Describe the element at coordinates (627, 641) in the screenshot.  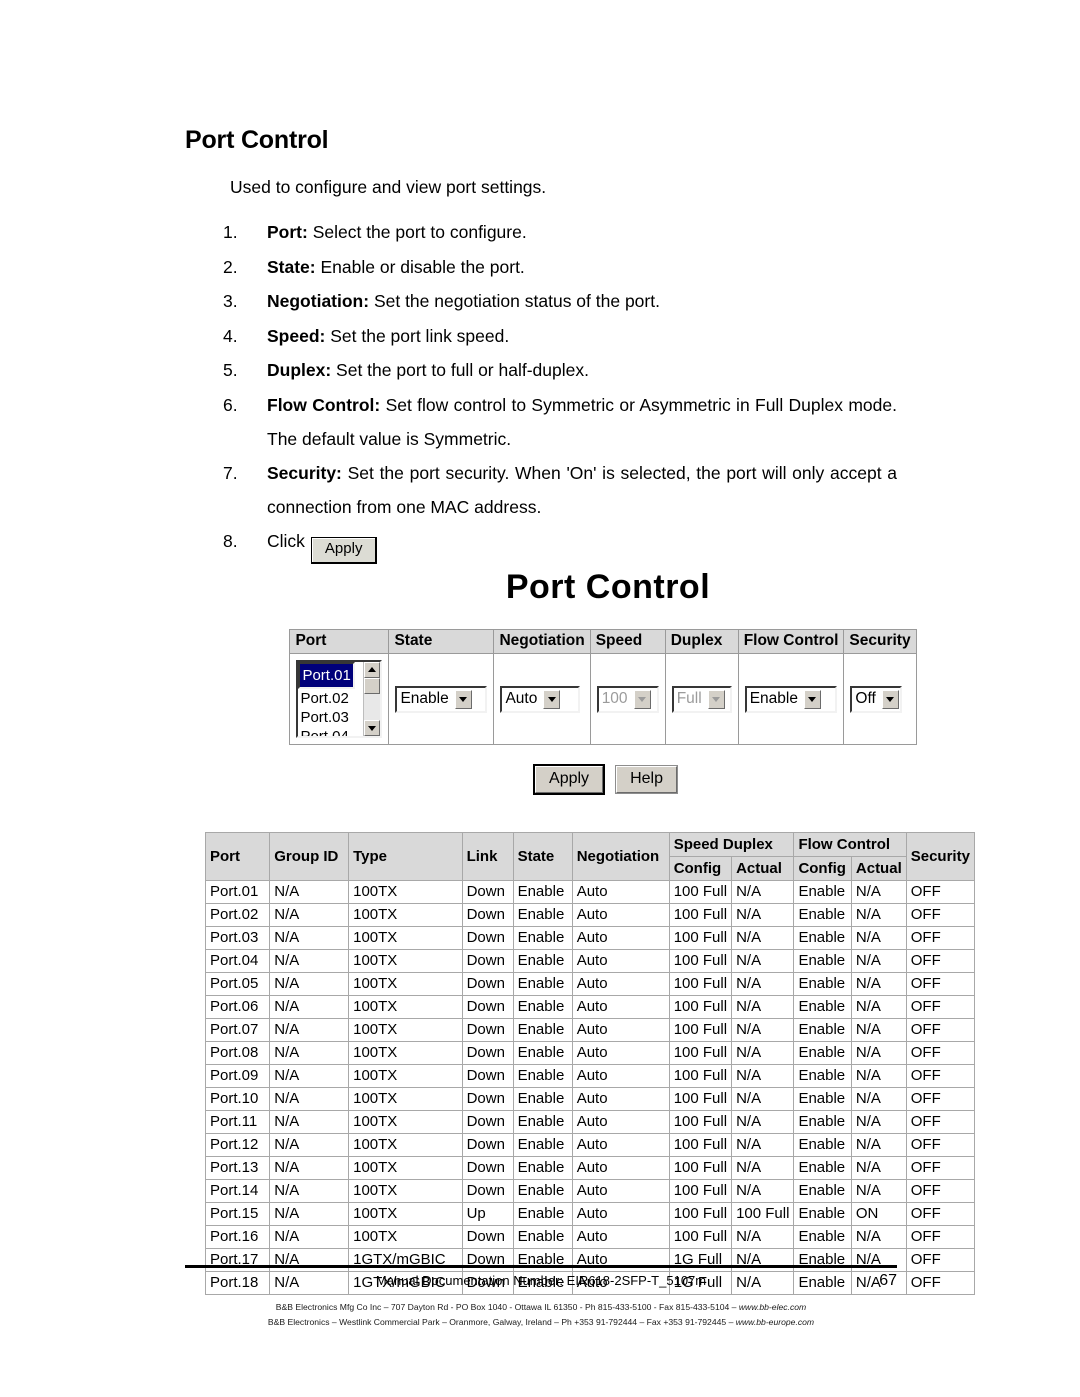
I see `form-header-speed: Speed` at that location.